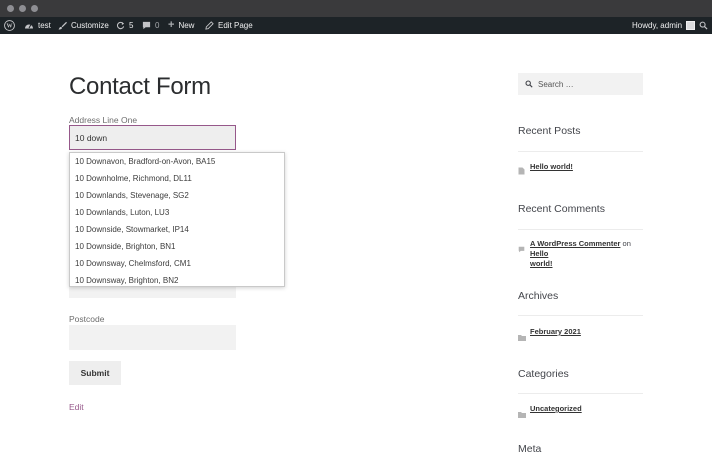 This screenshot has width=712, height=452. I want to click on svg-text: W, so click(9, 27).